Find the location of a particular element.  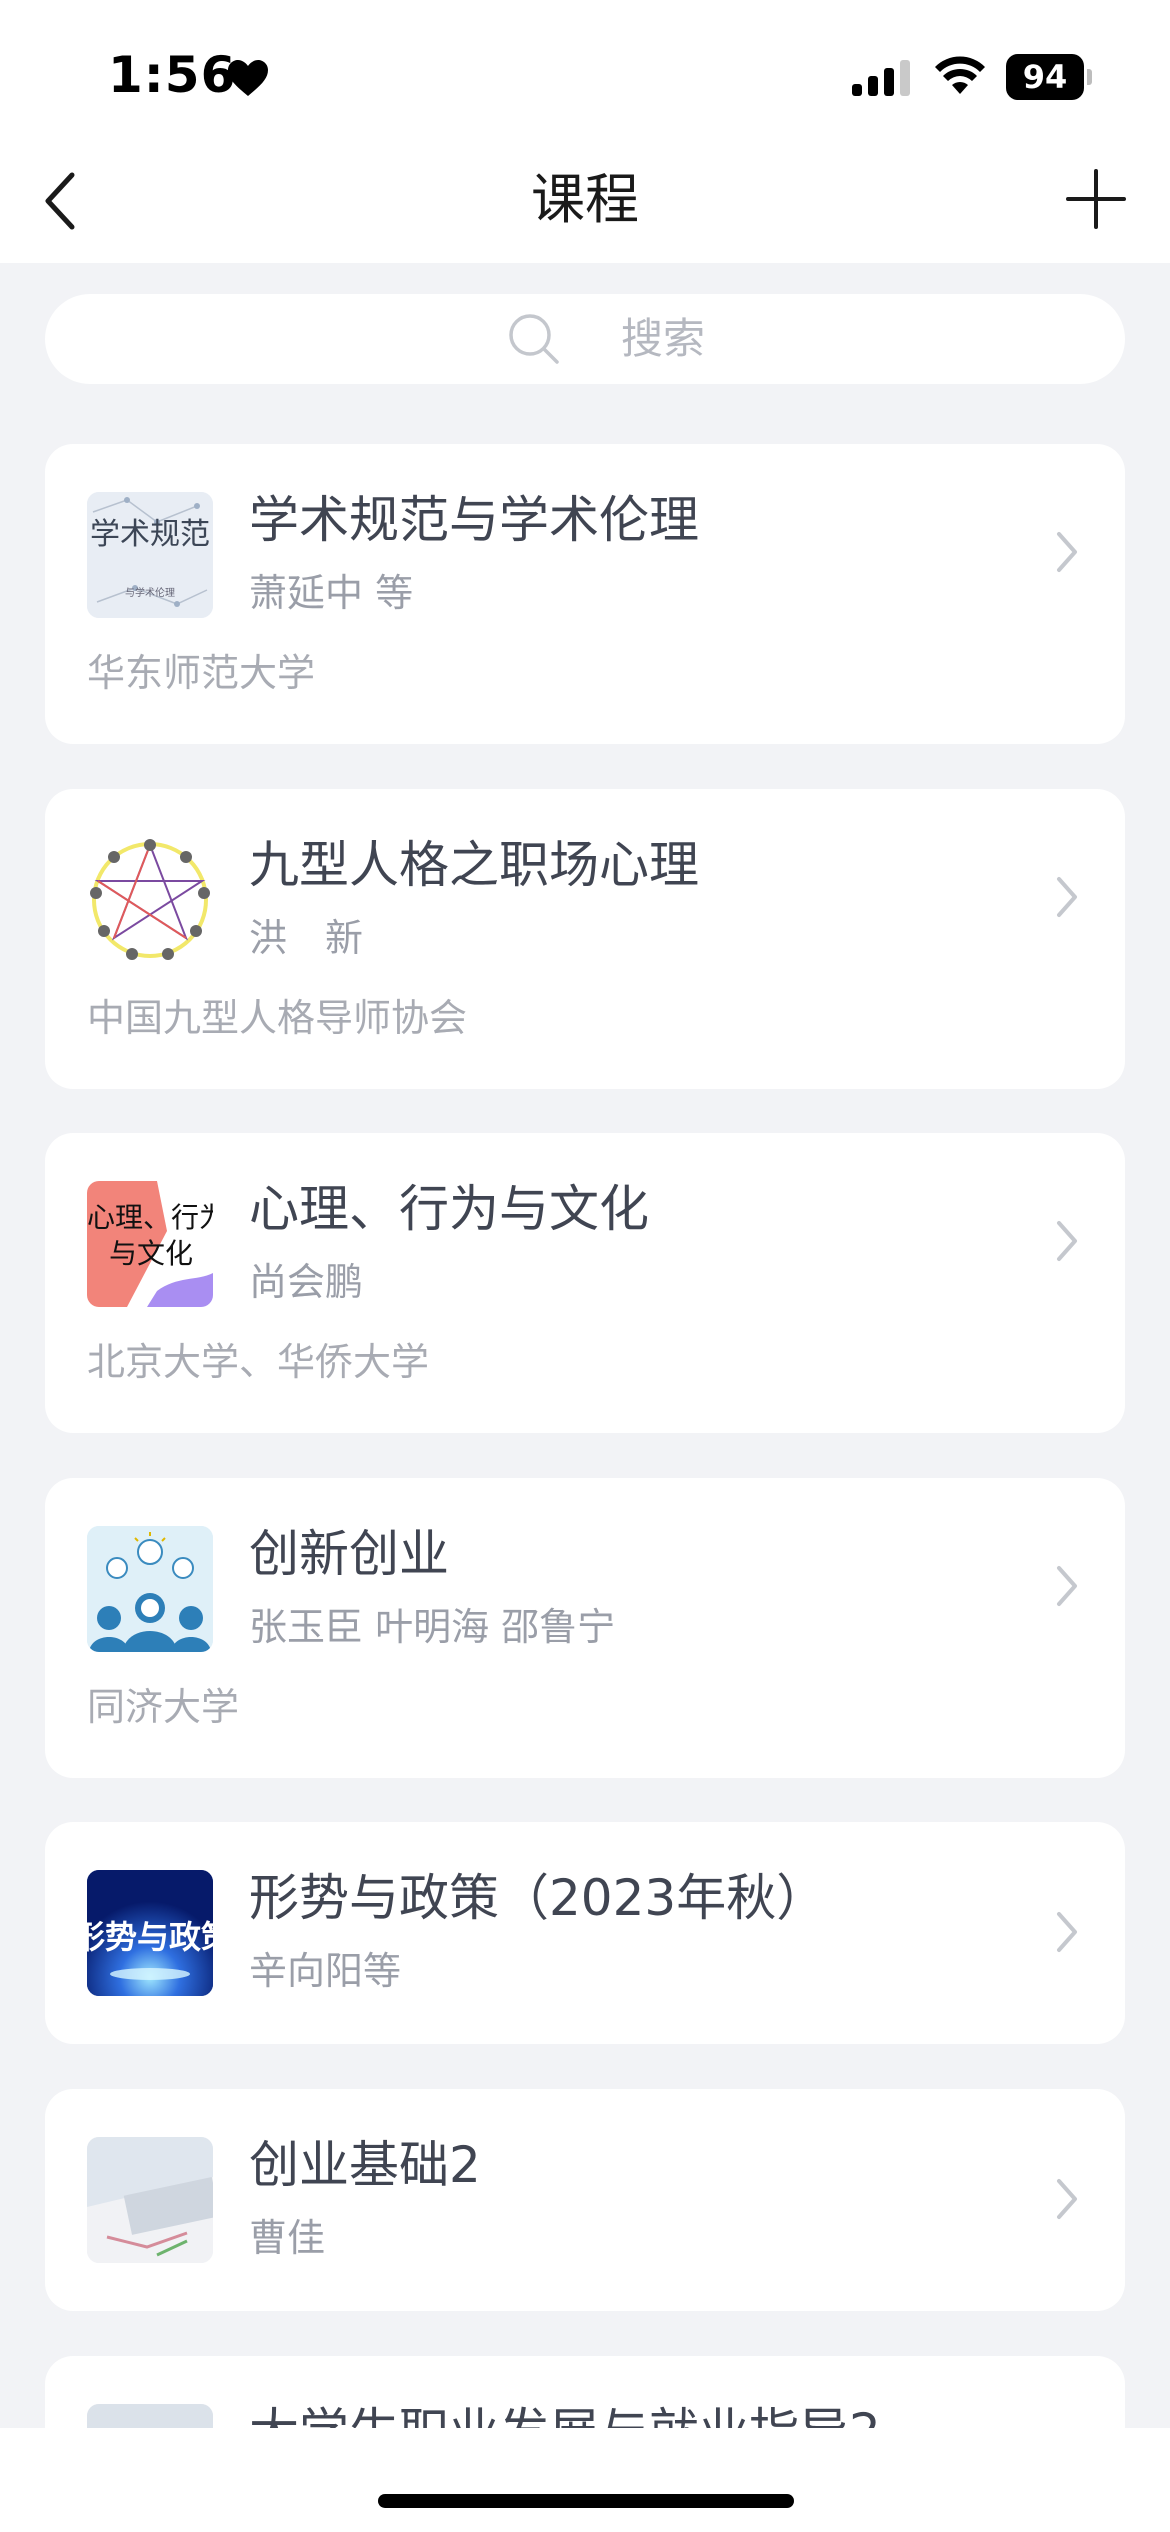

thumb-text: 学术规范 is located at coordinates (150, 534).